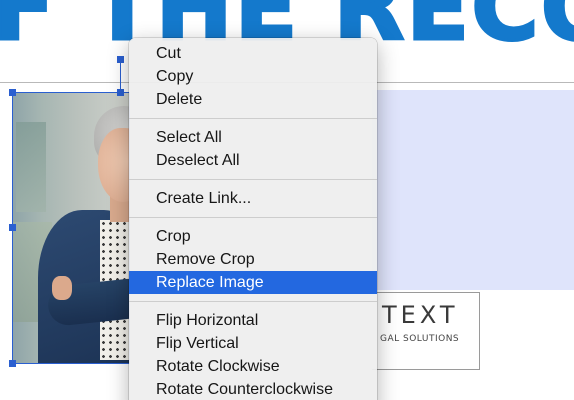 The height and width of the screenshot is (400, 574). Describe the element at coordinates (253, 259) in the screenshot. I see `menu-item-remove-crop: Remove Crop` at that location.